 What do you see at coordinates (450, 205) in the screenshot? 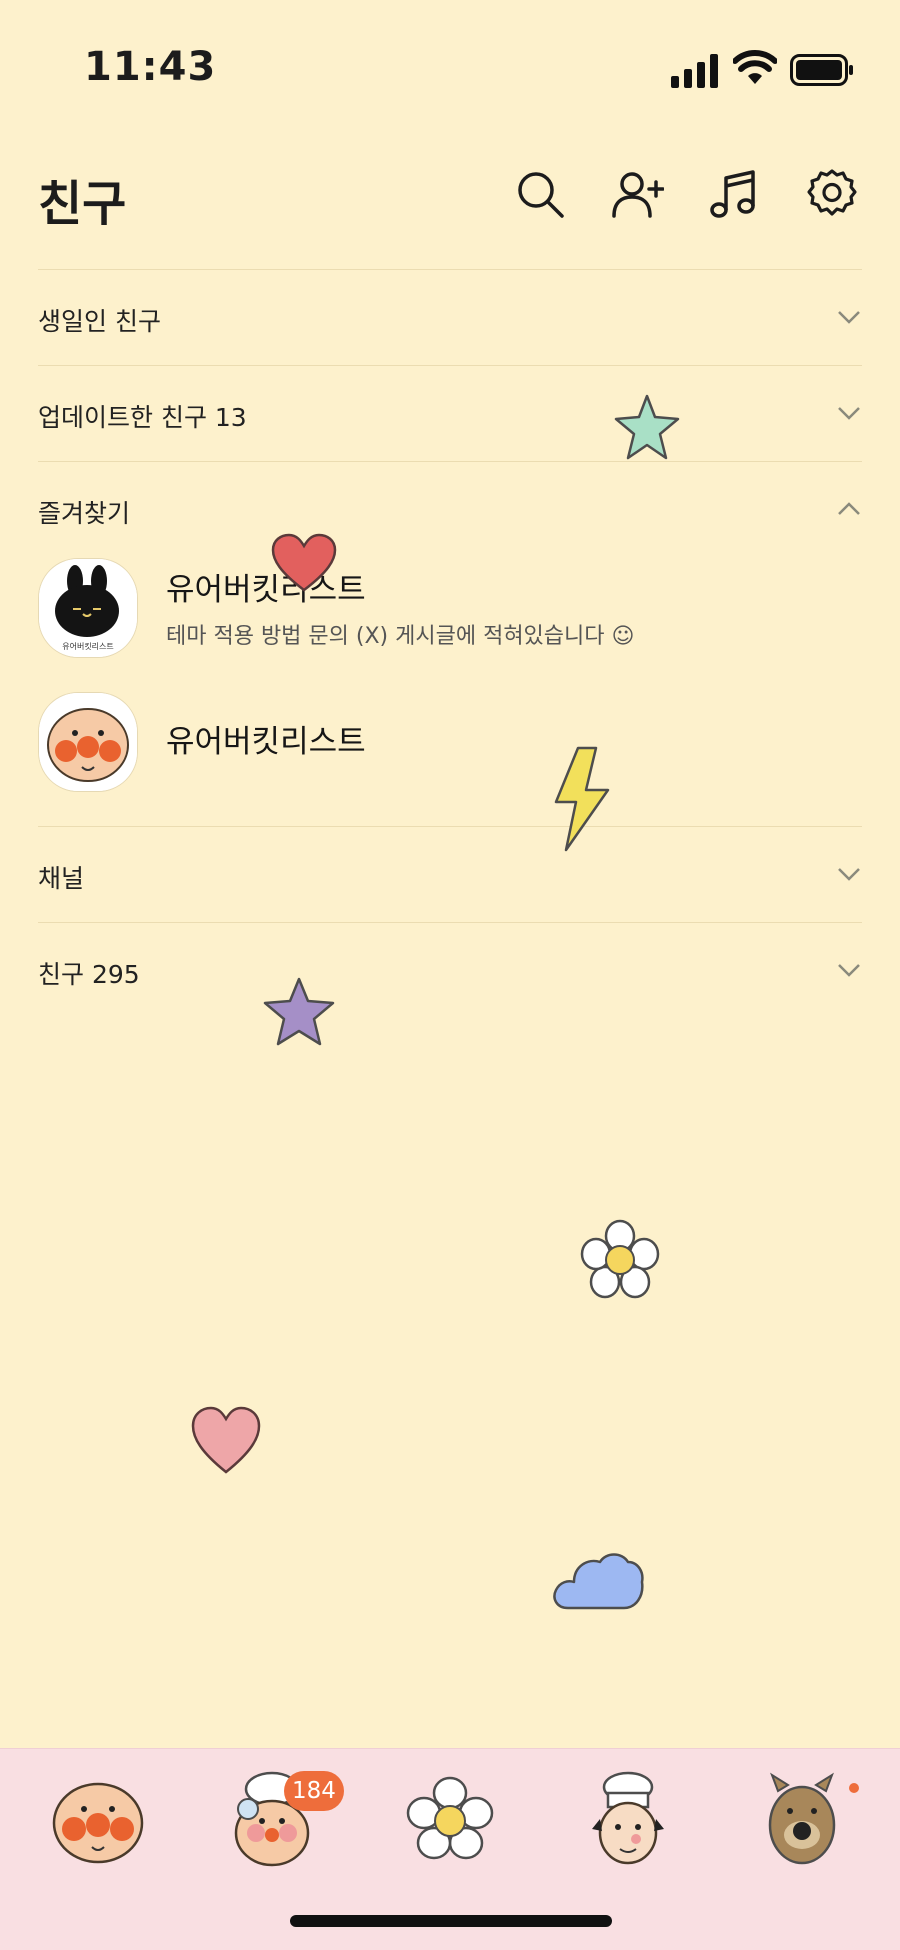
I see `header: 친구` at bounding box center [450, 205].